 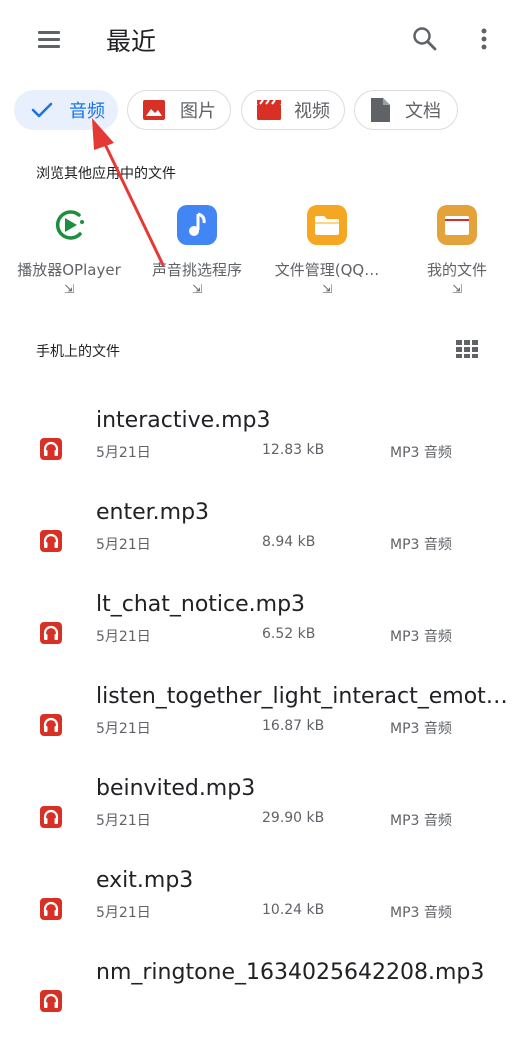 I want to click on file-row: interactive.mp3 5月21日 12.83 kB MP3 音频, so click(x=265, y=454).